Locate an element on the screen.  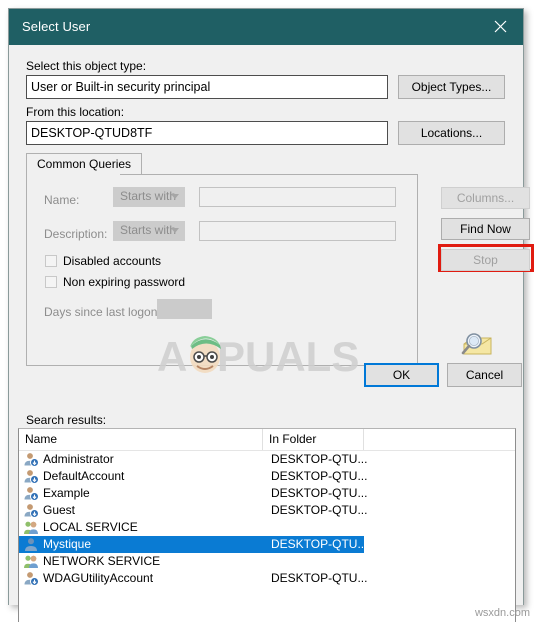
description-operator-value: Starts with is located at coordinates (148, 230).